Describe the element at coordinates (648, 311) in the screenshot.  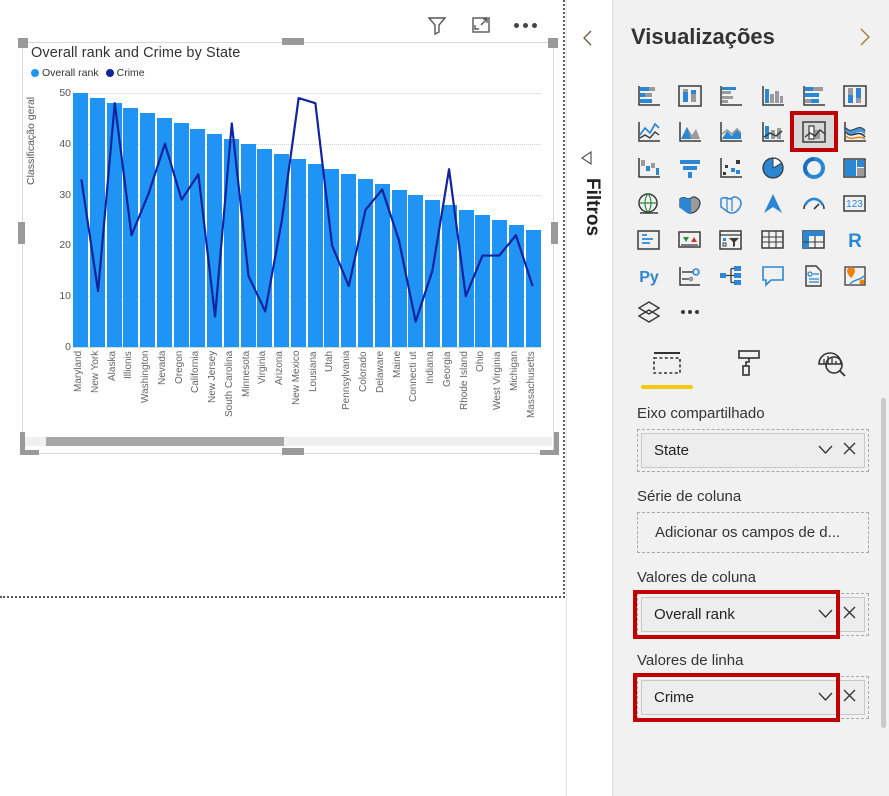
I see `paginated-report-icon` at that location.